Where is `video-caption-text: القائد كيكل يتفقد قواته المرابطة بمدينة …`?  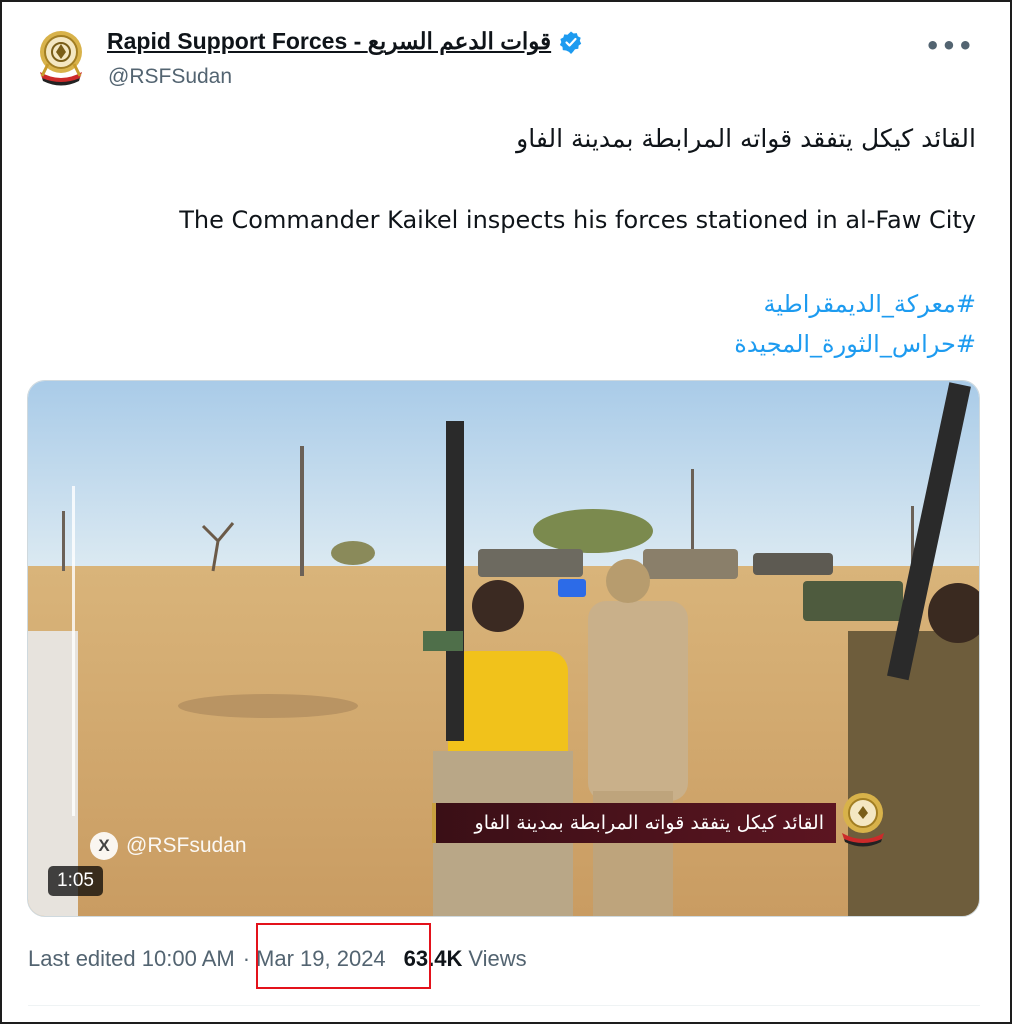
video-caption-text: القائد كيكل يتفقد قواته المرابطة بمدينة … is located at coordinates (649, 823).